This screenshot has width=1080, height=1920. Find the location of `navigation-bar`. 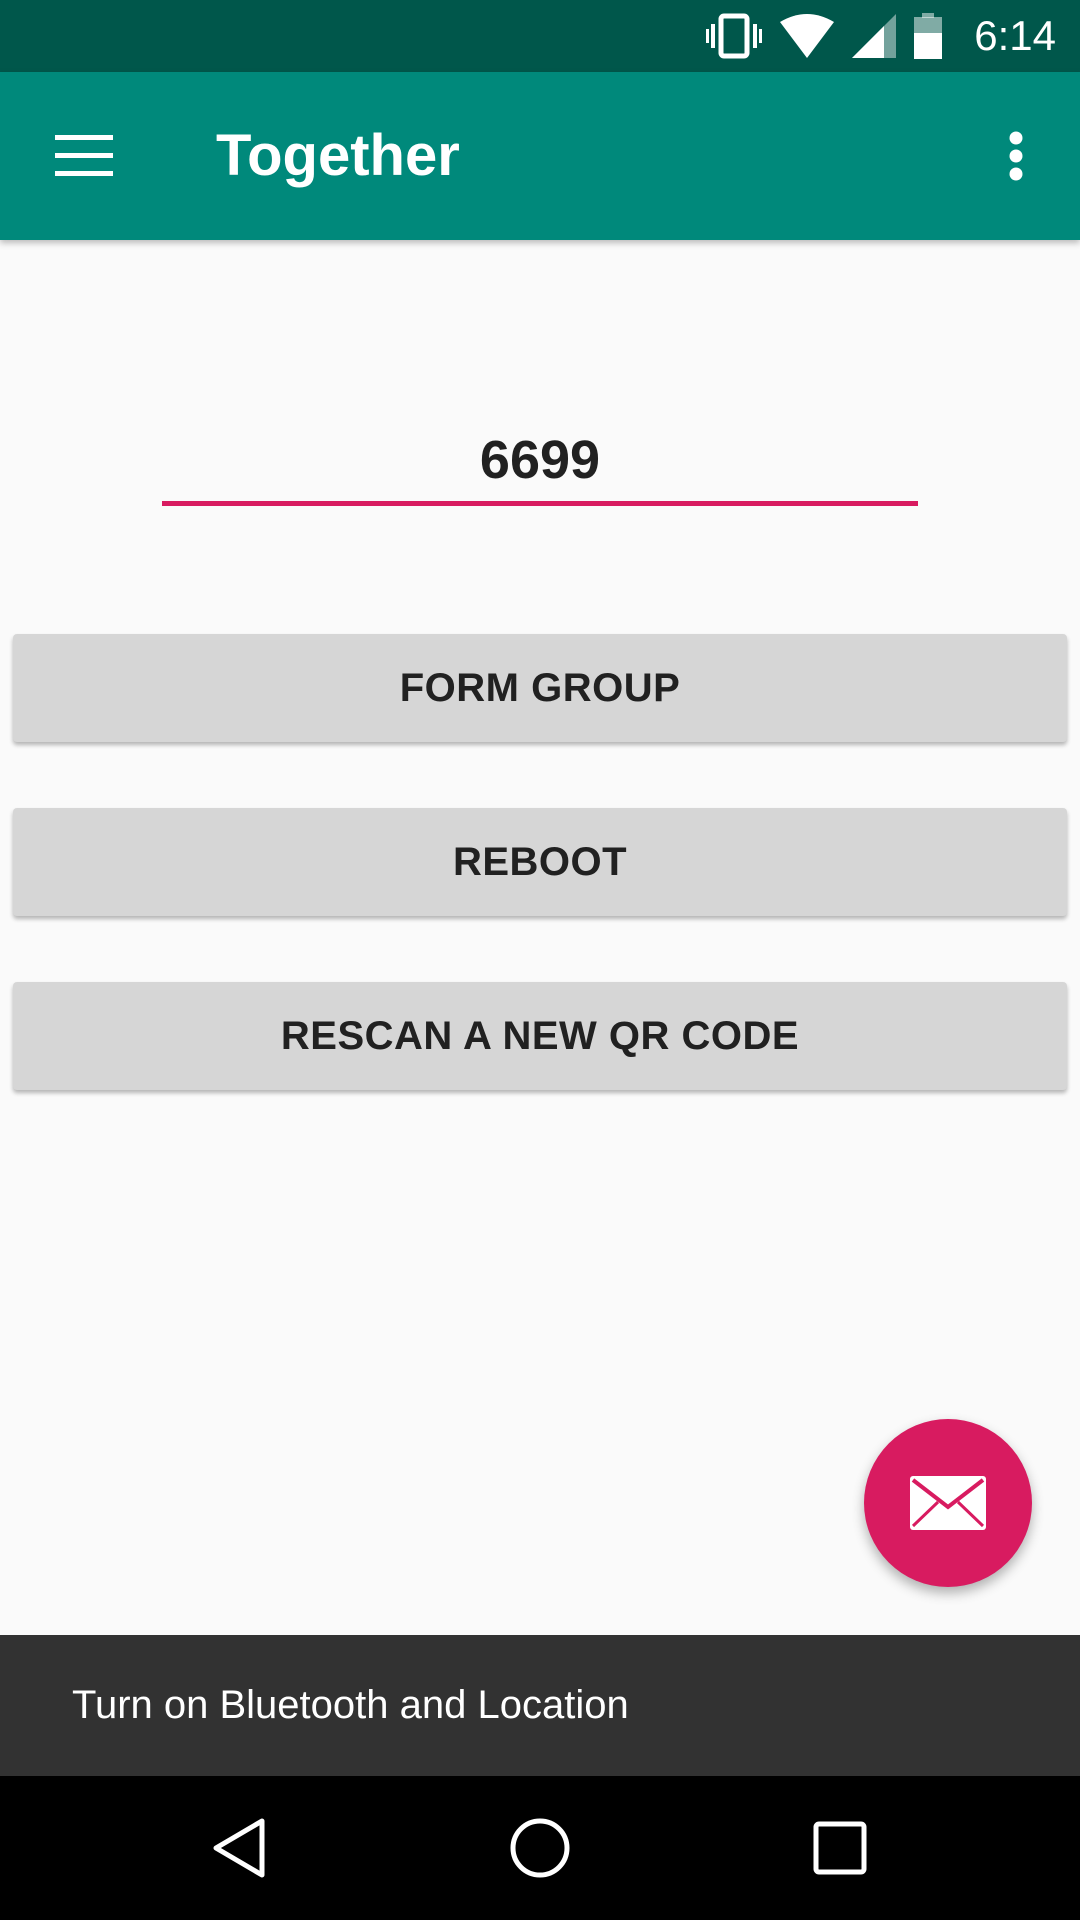

navigation-bar is located at coordinates (540, 1848).